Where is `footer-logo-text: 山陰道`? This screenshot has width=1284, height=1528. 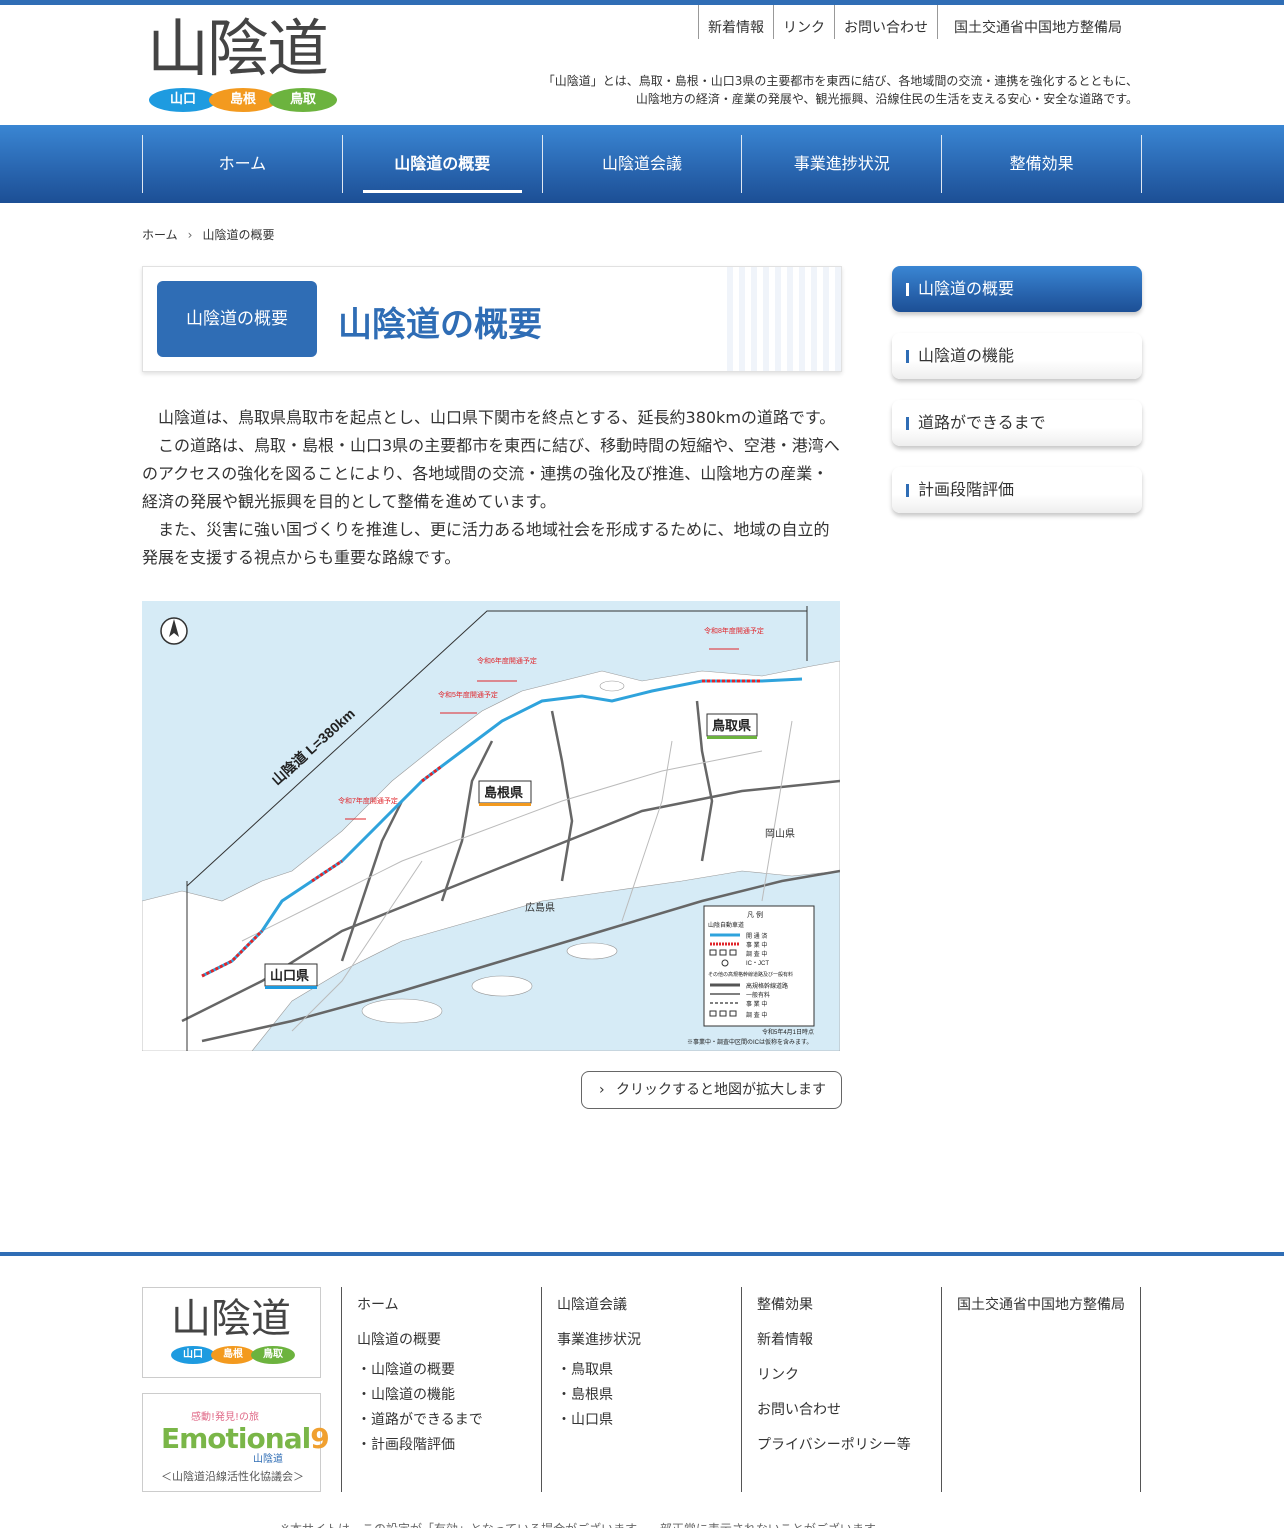
footer-logo-text: 山陰道 is located at coordinates (231, 1319).